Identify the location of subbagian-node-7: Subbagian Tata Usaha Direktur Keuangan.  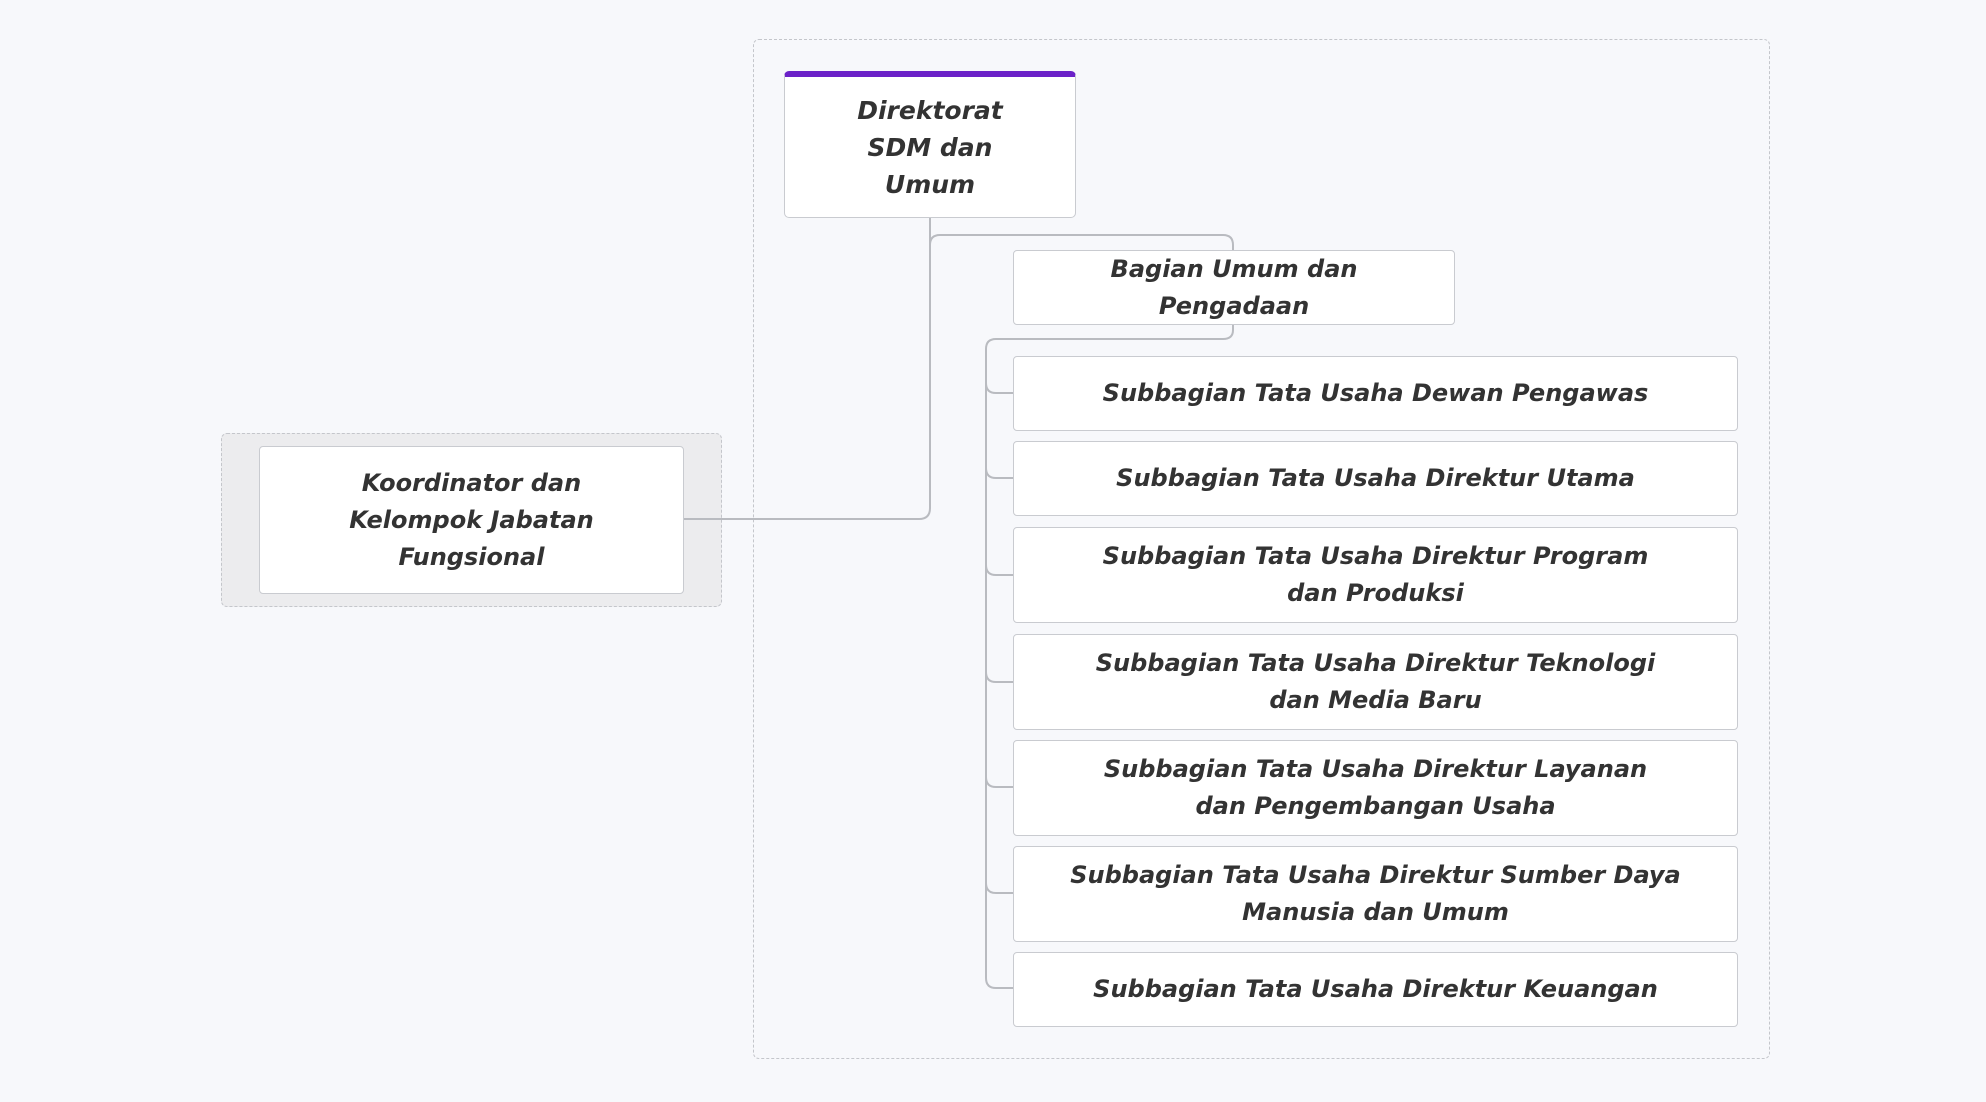
(1375, 989).